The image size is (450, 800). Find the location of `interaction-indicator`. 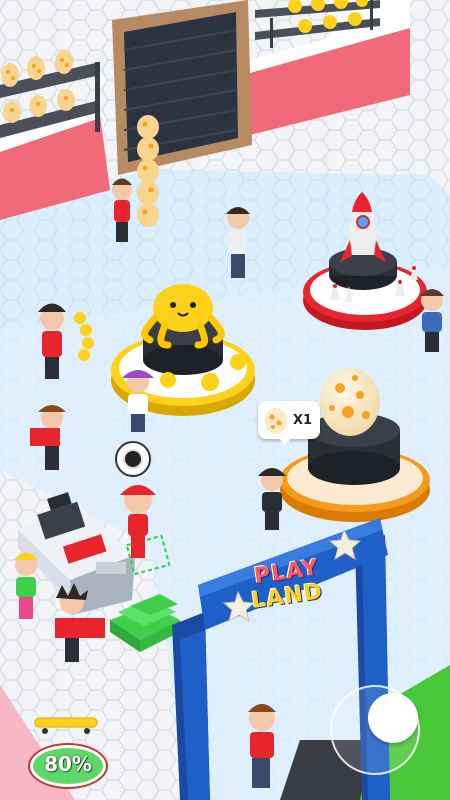

interaction-indicator is located at coordinates (133, 459).